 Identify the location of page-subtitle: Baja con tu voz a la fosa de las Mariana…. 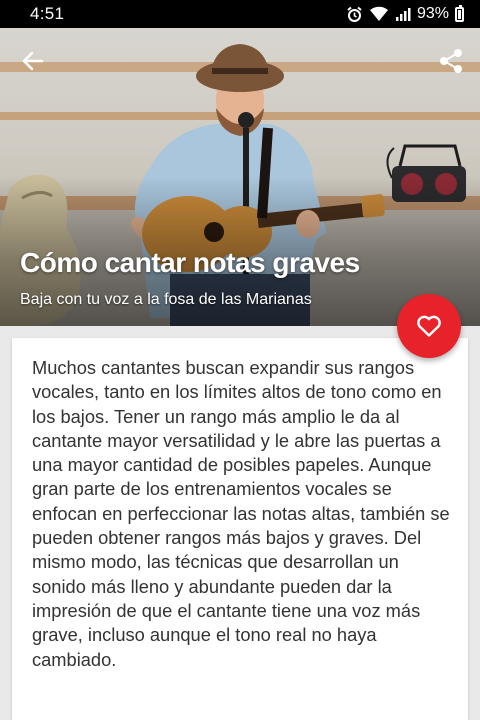
(166, 299).